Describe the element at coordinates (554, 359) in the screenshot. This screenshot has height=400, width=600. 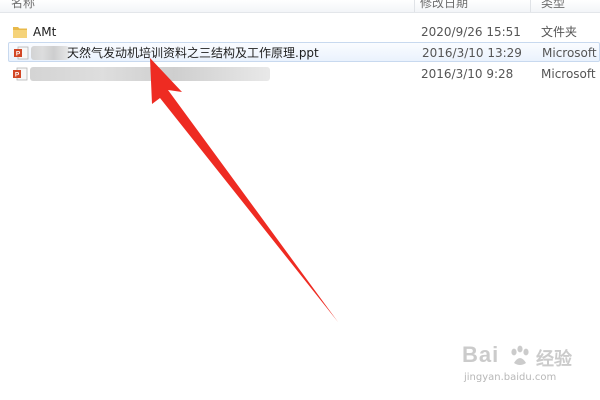
I see `watermark-cn: 经验` at that location.